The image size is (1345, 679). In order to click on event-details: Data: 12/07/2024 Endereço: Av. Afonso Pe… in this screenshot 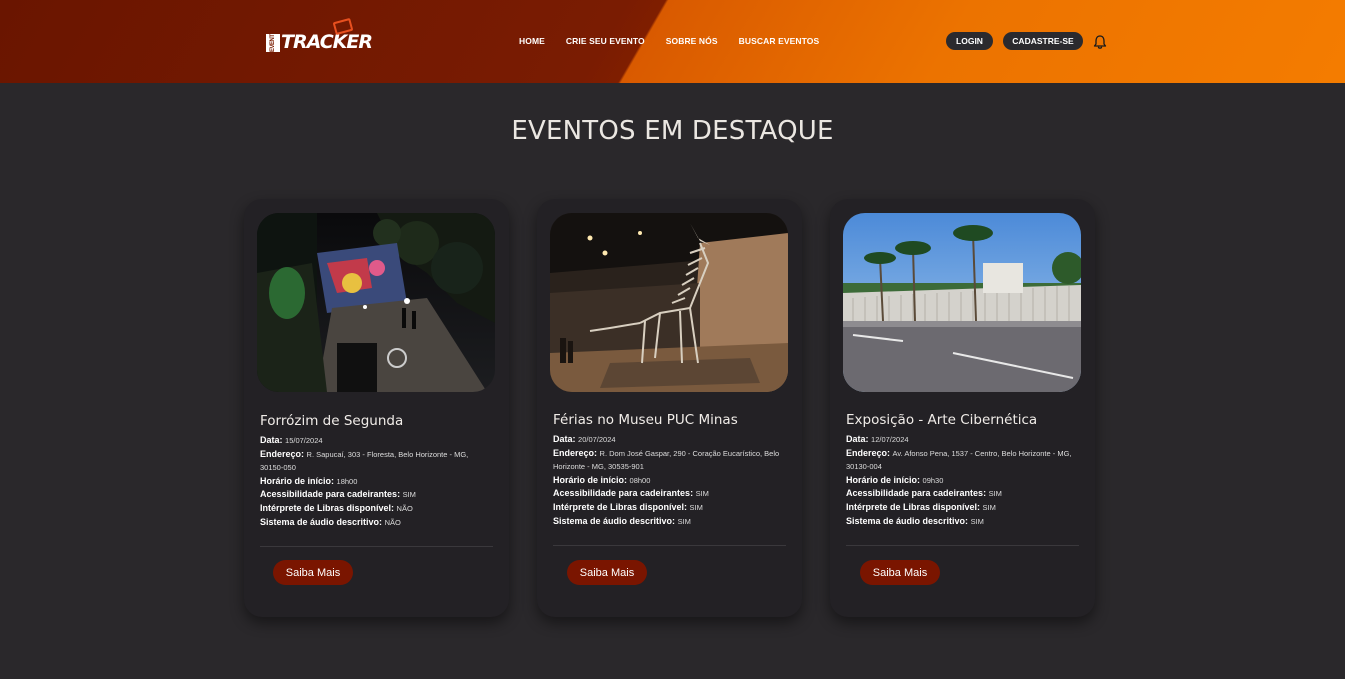, I will do `click(961, 480)`.